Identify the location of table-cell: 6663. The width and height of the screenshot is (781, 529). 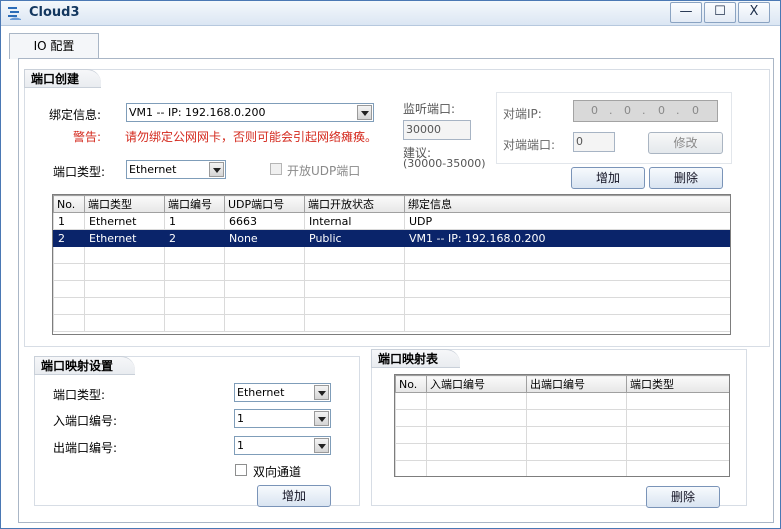
(264, 221).